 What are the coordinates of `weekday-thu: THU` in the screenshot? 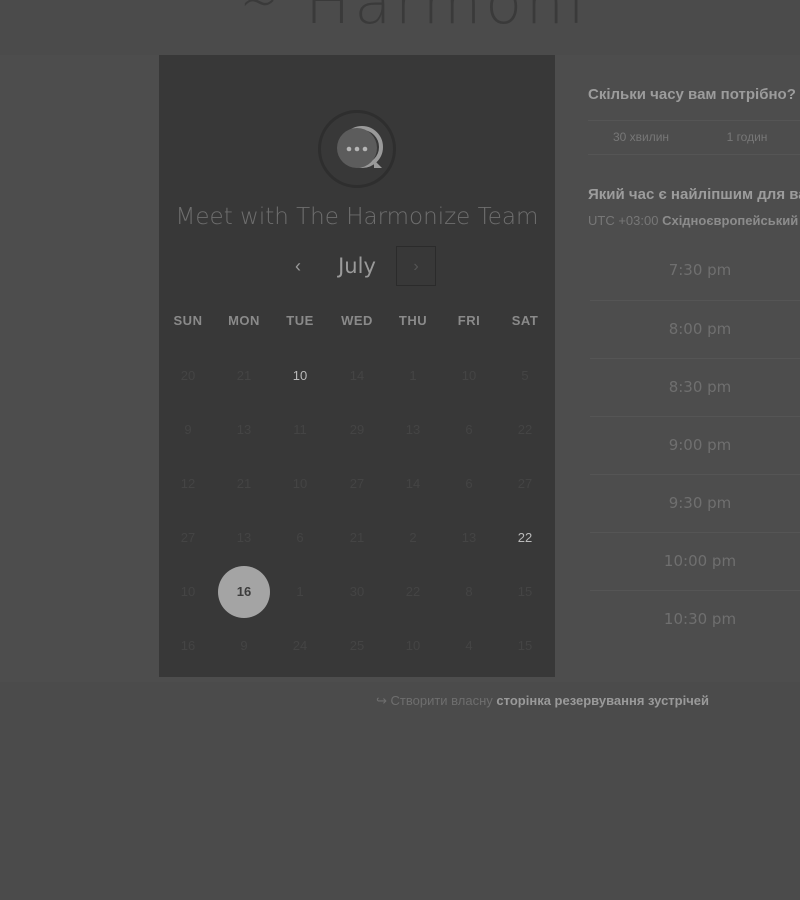 It's located at (413, 320).